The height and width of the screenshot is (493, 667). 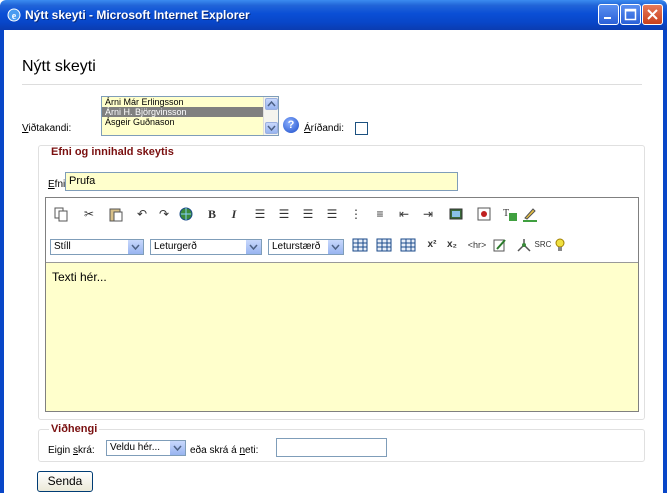 What do you see at coordinates (432, 245) in the screenshot?
I see `superscript-icon: x²` at bounding box center [432, 245].